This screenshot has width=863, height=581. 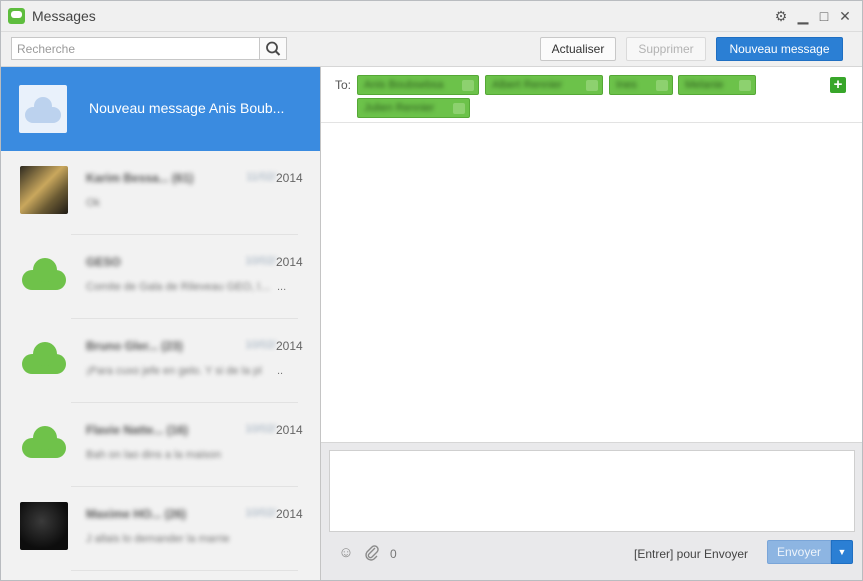 What do you see at coordinates (691, 554) in the screenshot?
I see `send-hint: [Entrer] pour Envoyer` at bounding box center [691, 554].